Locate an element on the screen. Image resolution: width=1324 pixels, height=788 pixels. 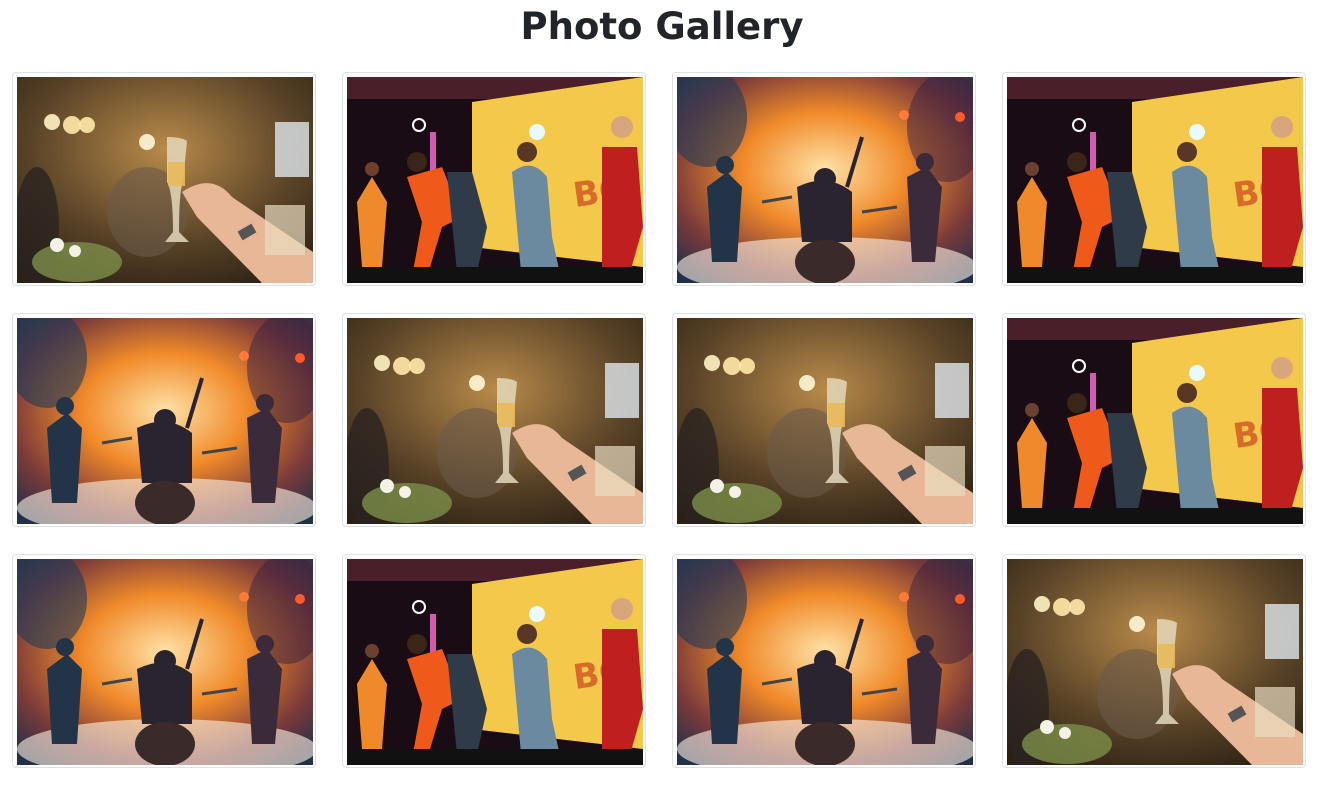
page-title: Photo Gallery is located at coordinates (662, 26).